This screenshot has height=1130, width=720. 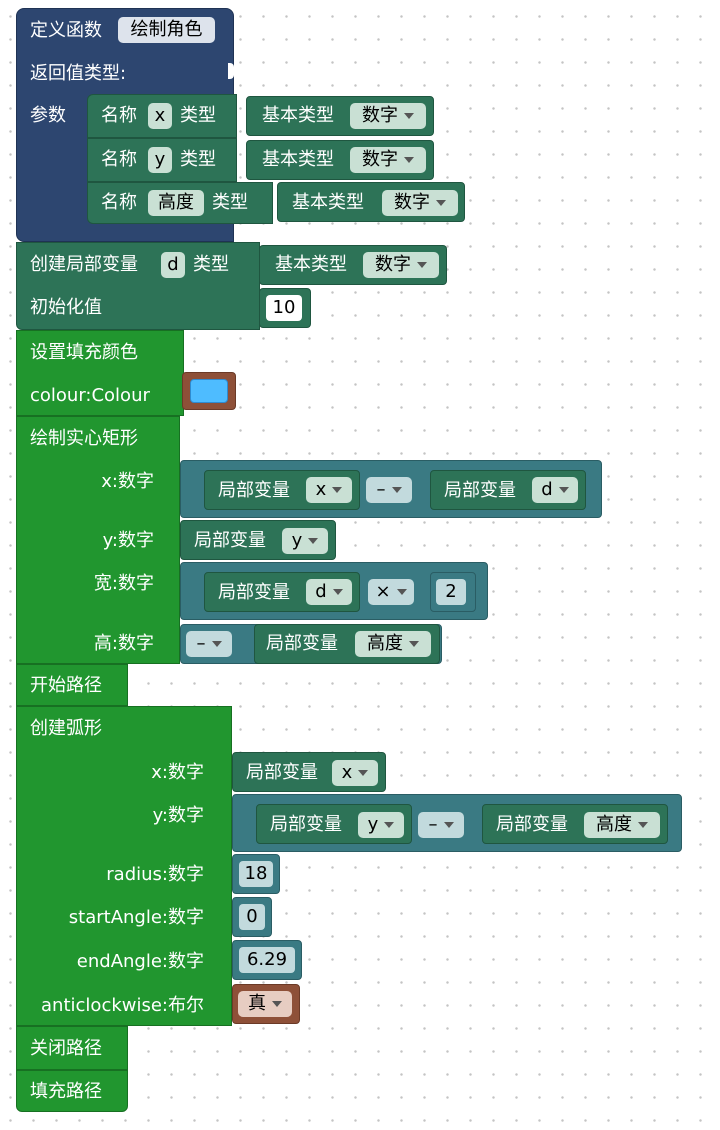 What do you see at coordinates (90, 395) in the screenshot?
I see `colour-param-label: colour:Colour` at bounding box center [90, 395].